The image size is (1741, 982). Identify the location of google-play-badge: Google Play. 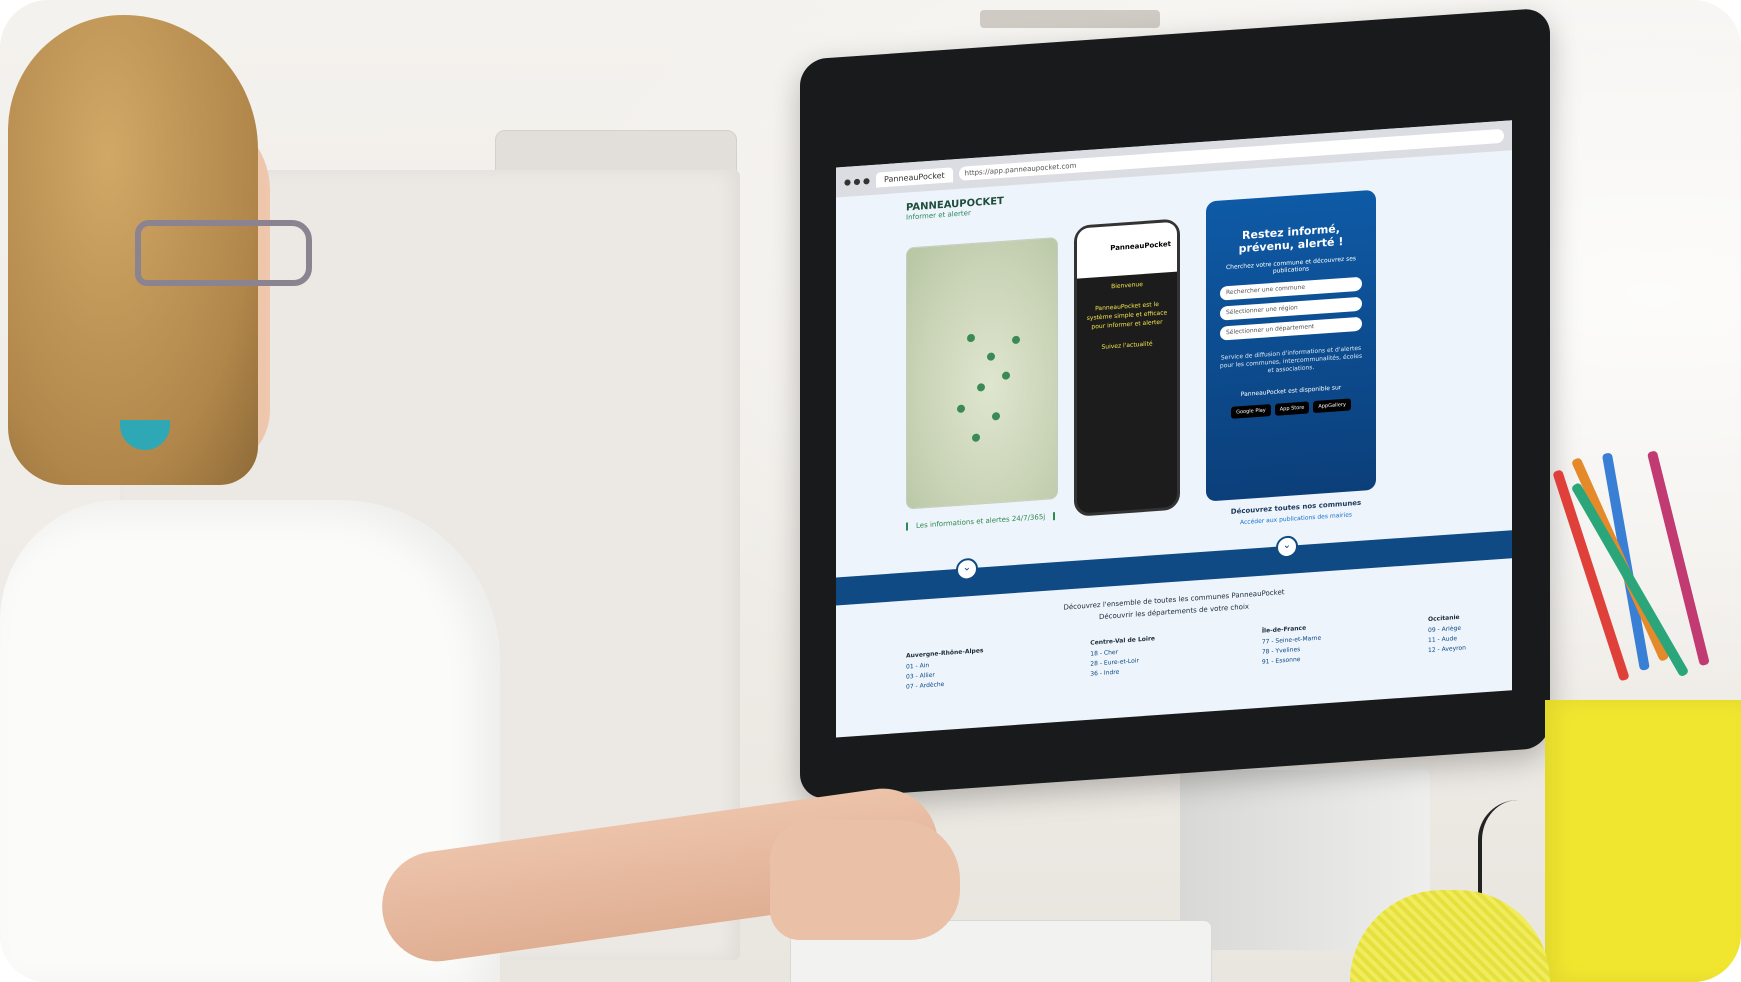
(1251, 411).